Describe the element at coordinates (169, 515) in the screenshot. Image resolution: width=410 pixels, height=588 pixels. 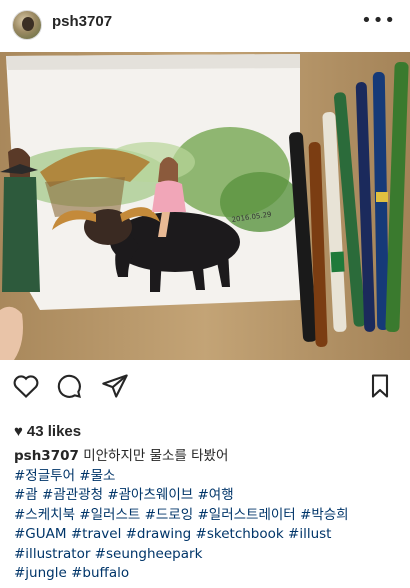
I see `hashtag: #드로잉` at that location.